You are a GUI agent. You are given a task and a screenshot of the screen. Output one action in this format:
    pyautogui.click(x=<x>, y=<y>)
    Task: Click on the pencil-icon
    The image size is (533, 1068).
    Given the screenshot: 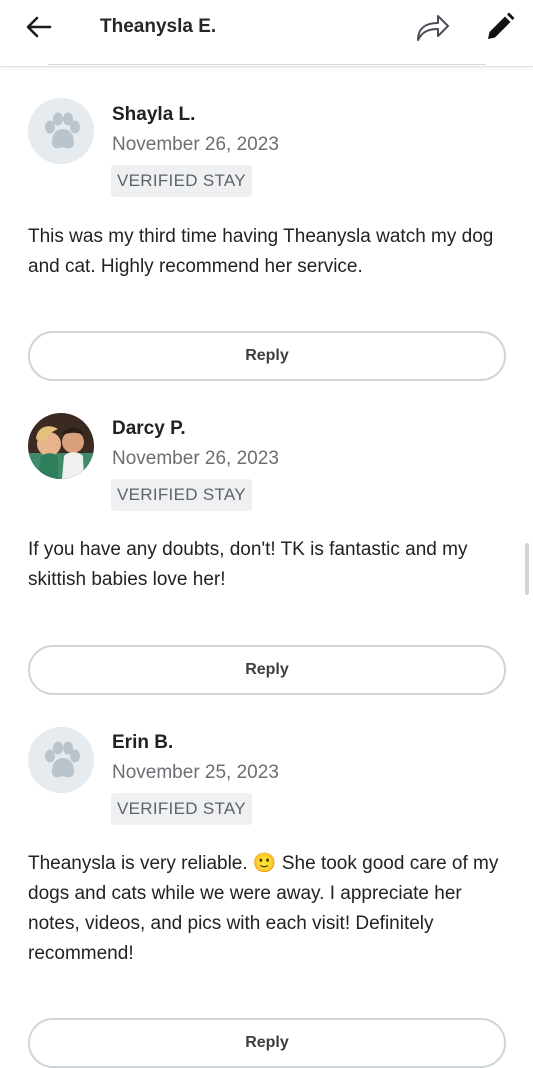 What is the action you would take?
    pyautogui.click(x=500, y=27)
    